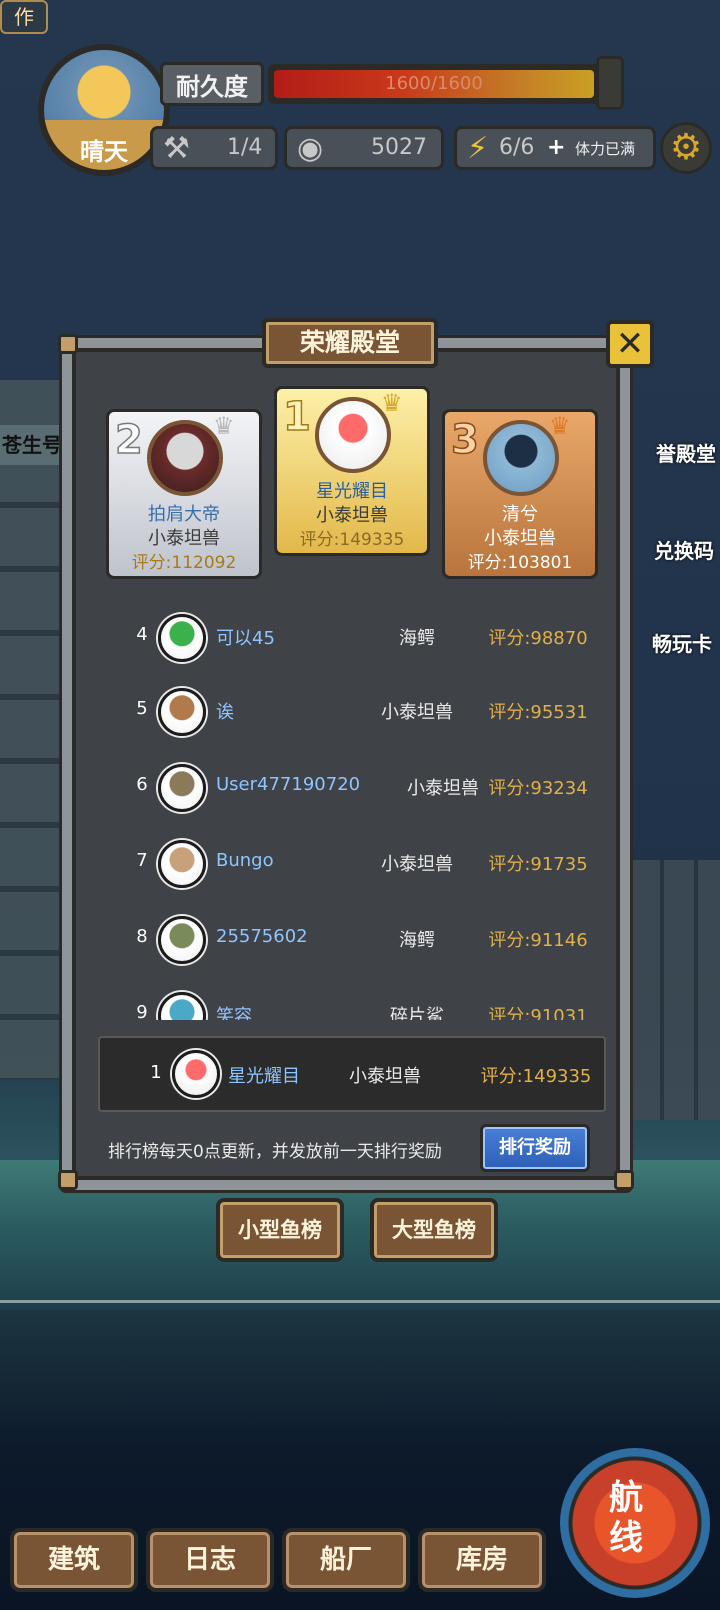 The width and height of the screenshot is (720, 1610). I want to click on podium-player-name: 清兮, so click(520, 514).